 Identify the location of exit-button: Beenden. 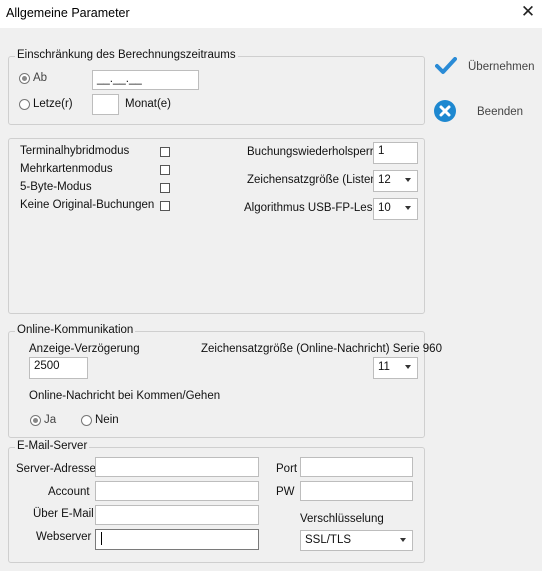
(485, 112).